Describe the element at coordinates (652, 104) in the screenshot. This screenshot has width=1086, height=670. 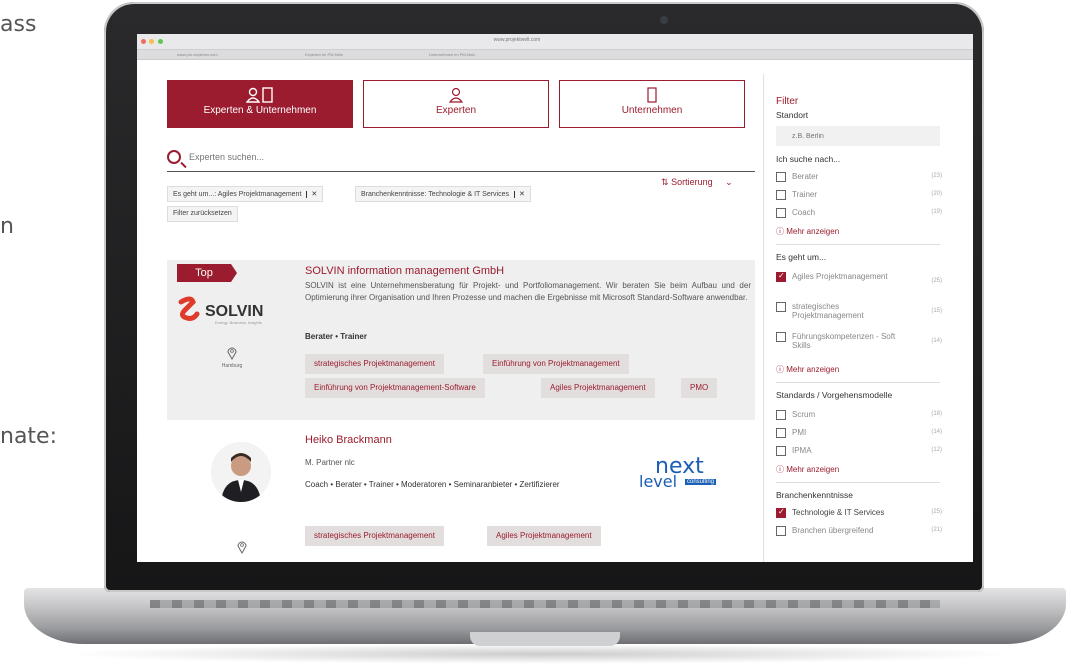
I see `tab-unternehmen: Unternehmen` at that location.